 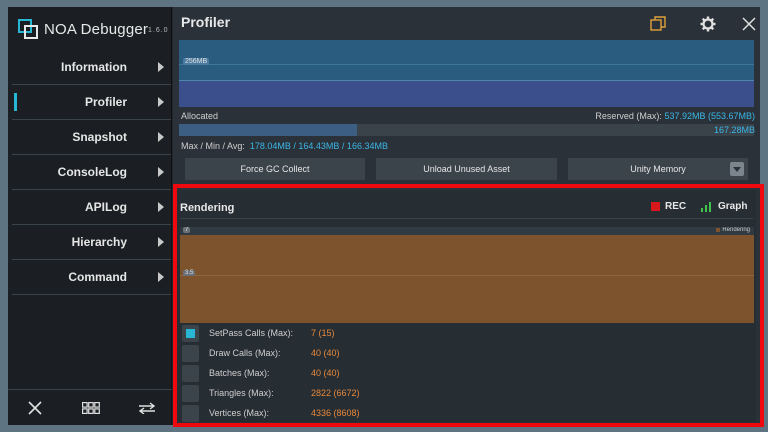 I want to click on stat-label: SetPass Calls (Max):, so click(x=251, y=333).